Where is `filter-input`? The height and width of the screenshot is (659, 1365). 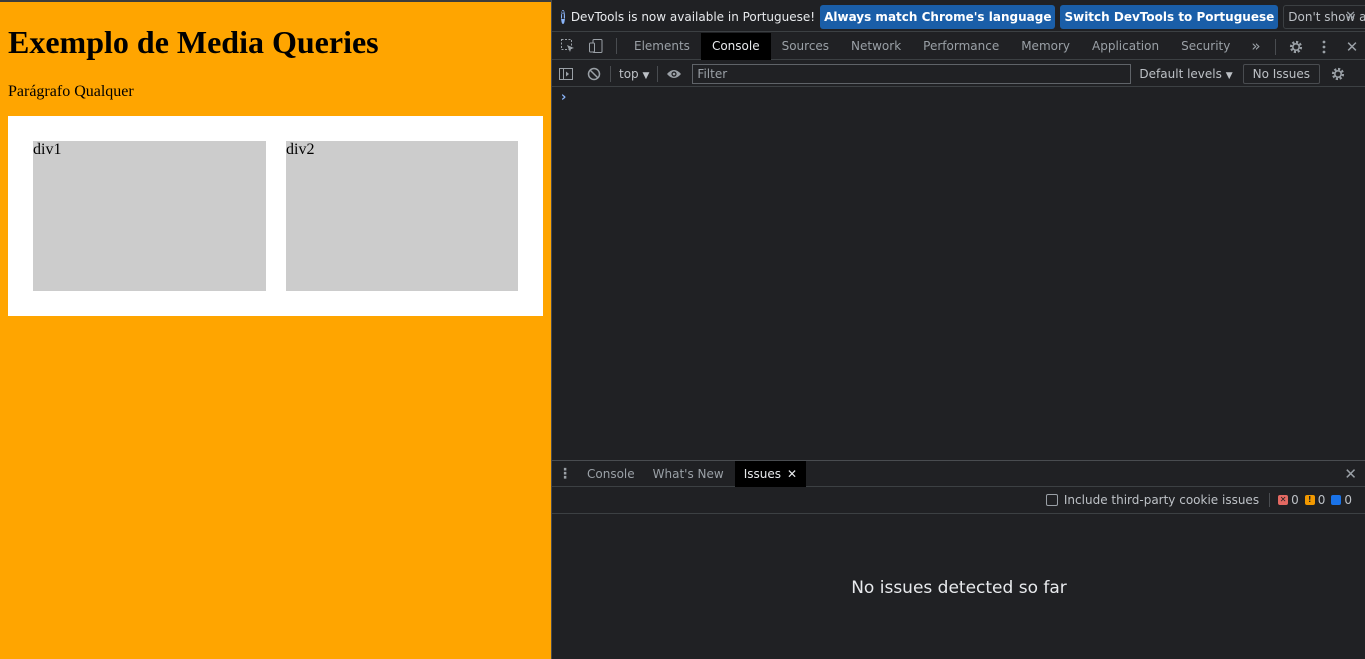 filter-input is located at coordinates (912, 73).